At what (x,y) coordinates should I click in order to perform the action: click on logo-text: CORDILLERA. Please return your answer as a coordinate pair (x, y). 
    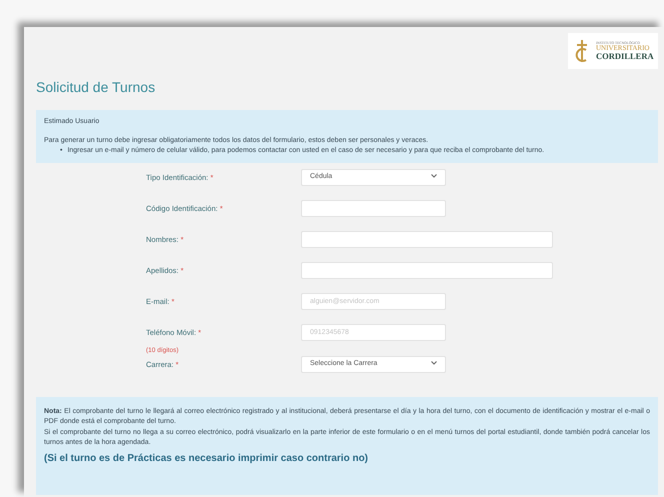
    Looking at the image, I should click on (625, 56).